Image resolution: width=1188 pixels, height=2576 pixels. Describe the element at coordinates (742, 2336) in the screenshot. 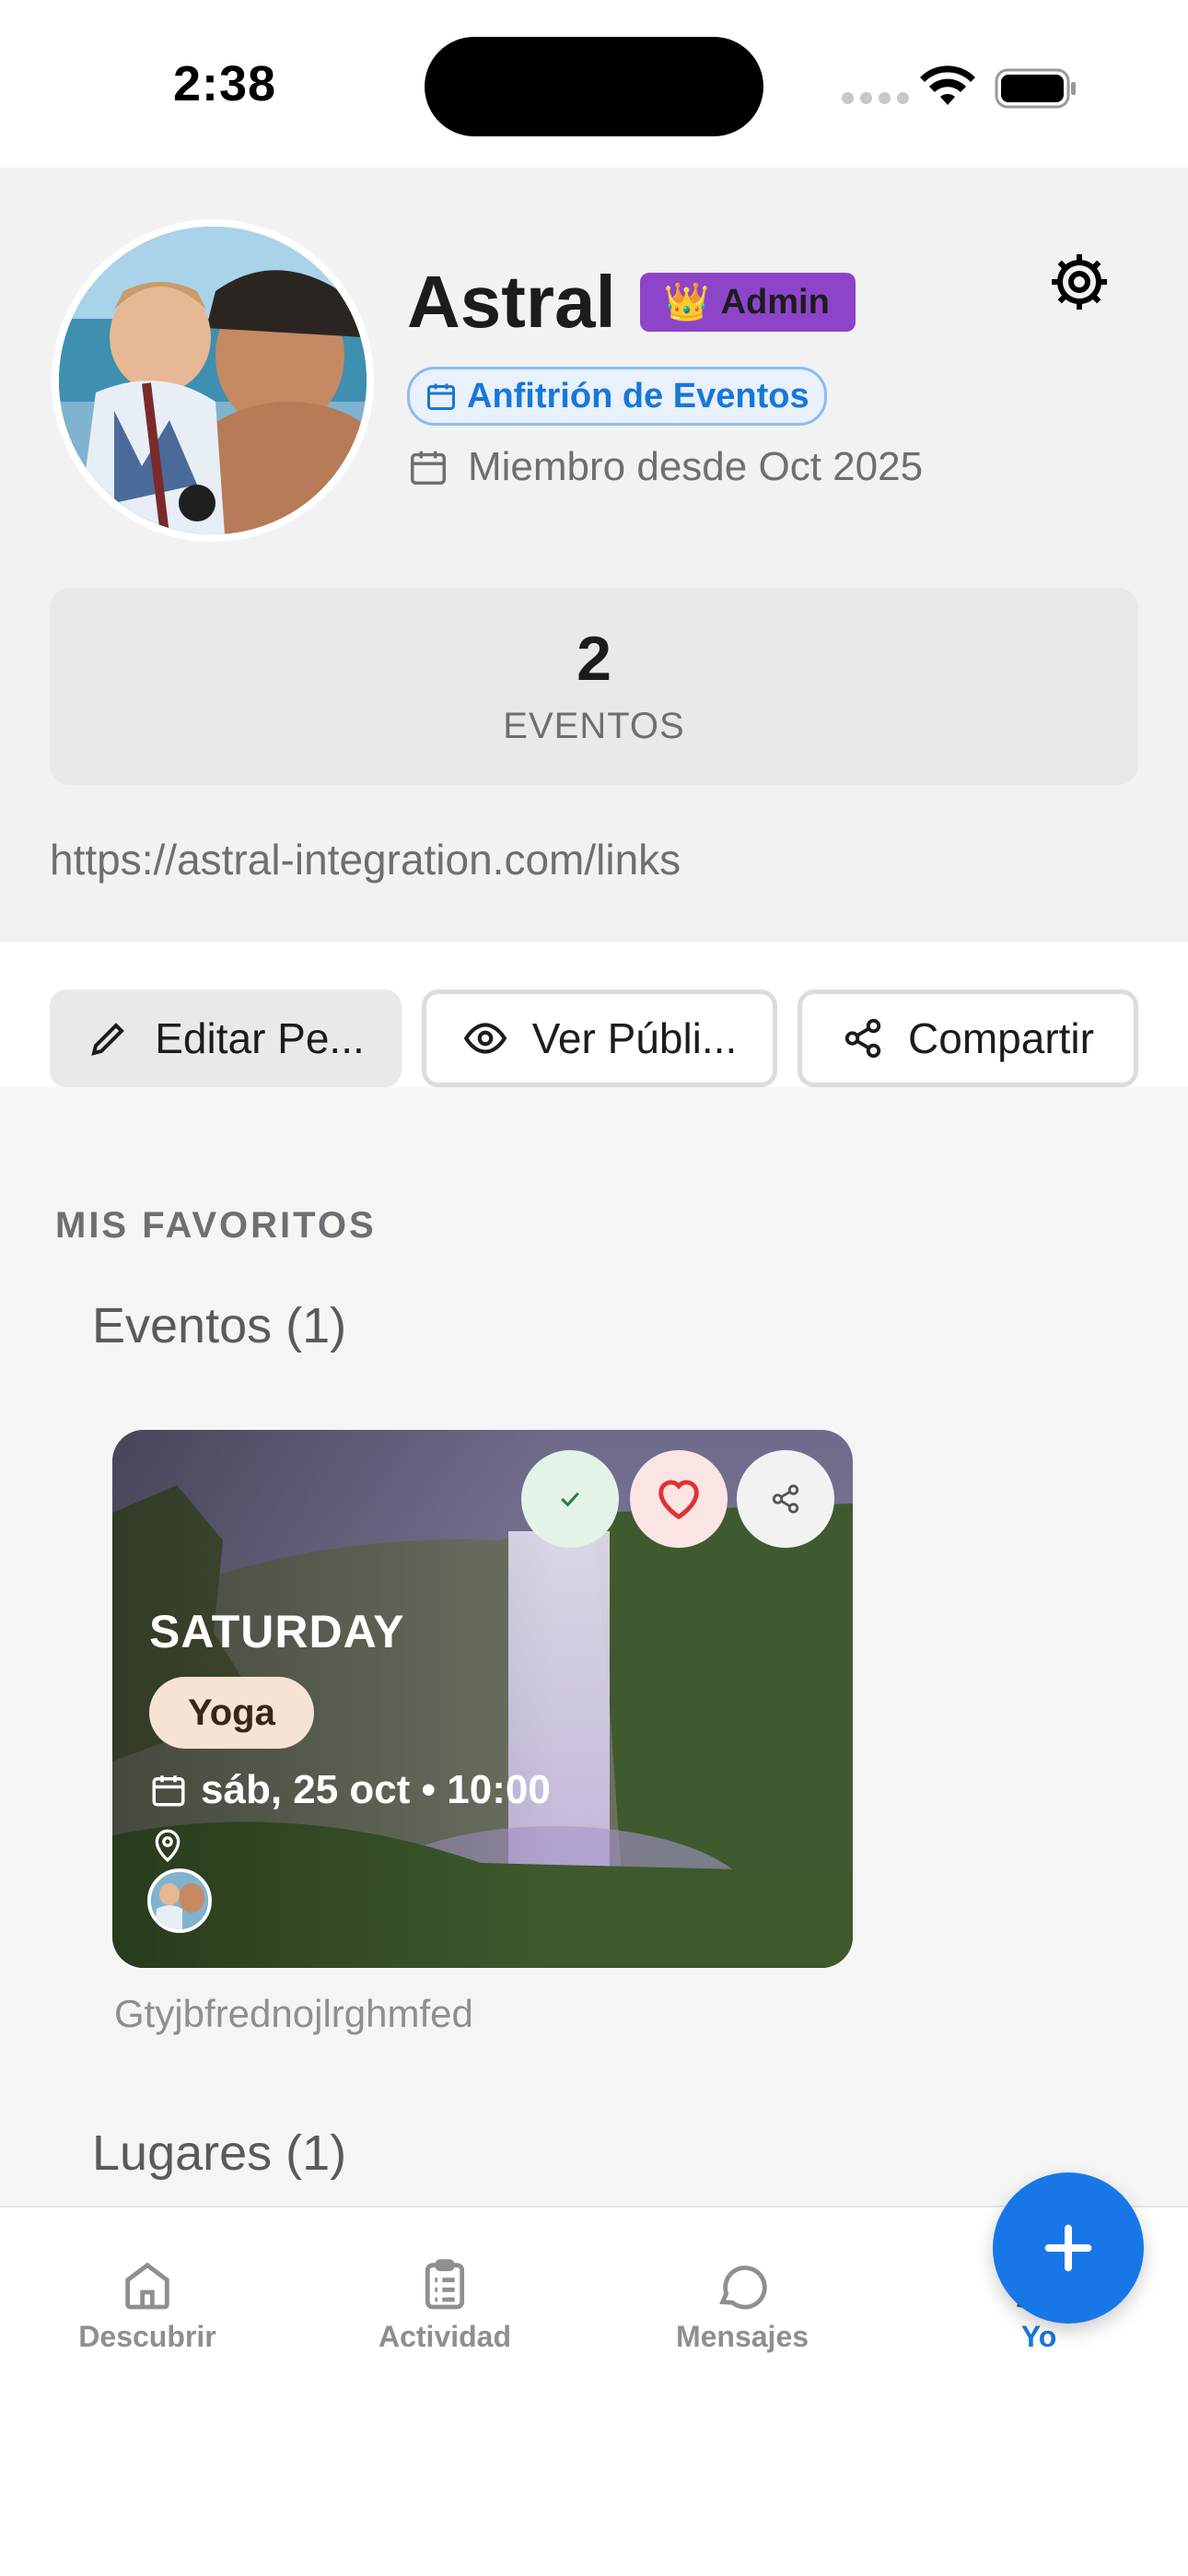

I see `tab-messages-label: Mensajes` at that location.